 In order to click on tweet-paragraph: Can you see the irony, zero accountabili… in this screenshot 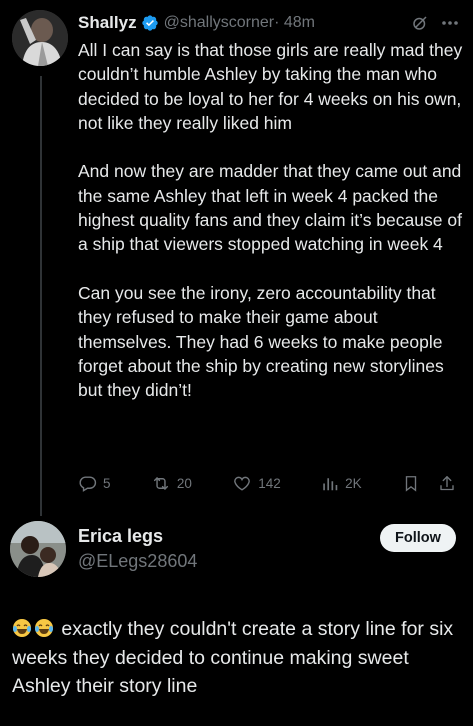, I will do `click(261, 341)`.